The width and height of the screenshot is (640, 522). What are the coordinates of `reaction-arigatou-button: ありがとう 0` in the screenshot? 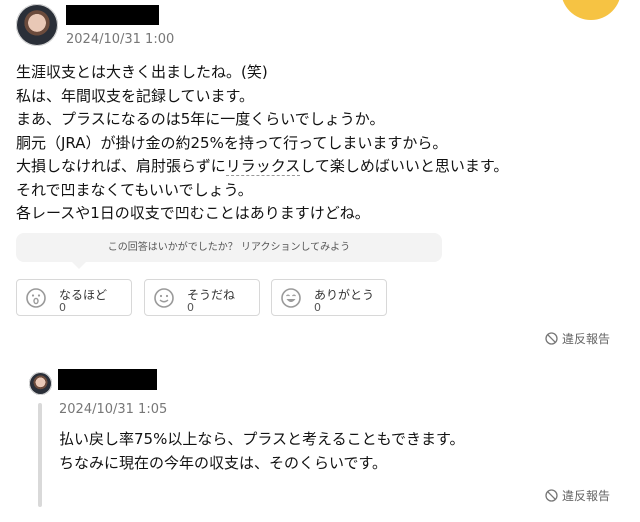 It's located at (329, 297).